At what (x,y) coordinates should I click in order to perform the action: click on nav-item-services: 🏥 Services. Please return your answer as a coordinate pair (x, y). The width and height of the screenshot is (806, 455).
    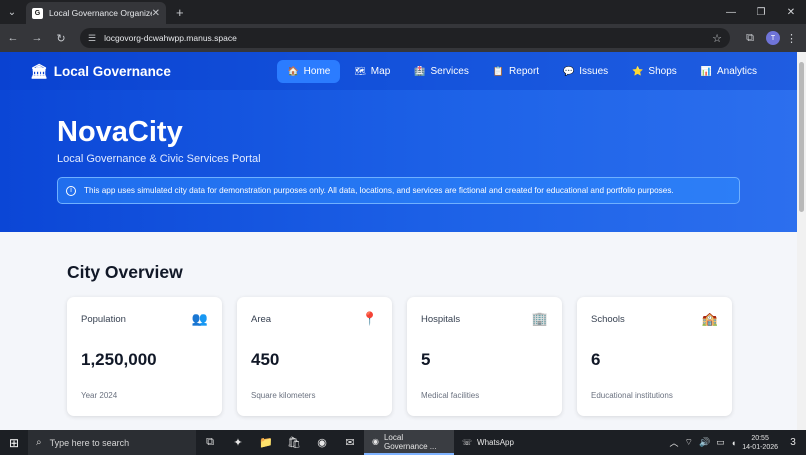
    Looking at the image, I should click on (441, 71).